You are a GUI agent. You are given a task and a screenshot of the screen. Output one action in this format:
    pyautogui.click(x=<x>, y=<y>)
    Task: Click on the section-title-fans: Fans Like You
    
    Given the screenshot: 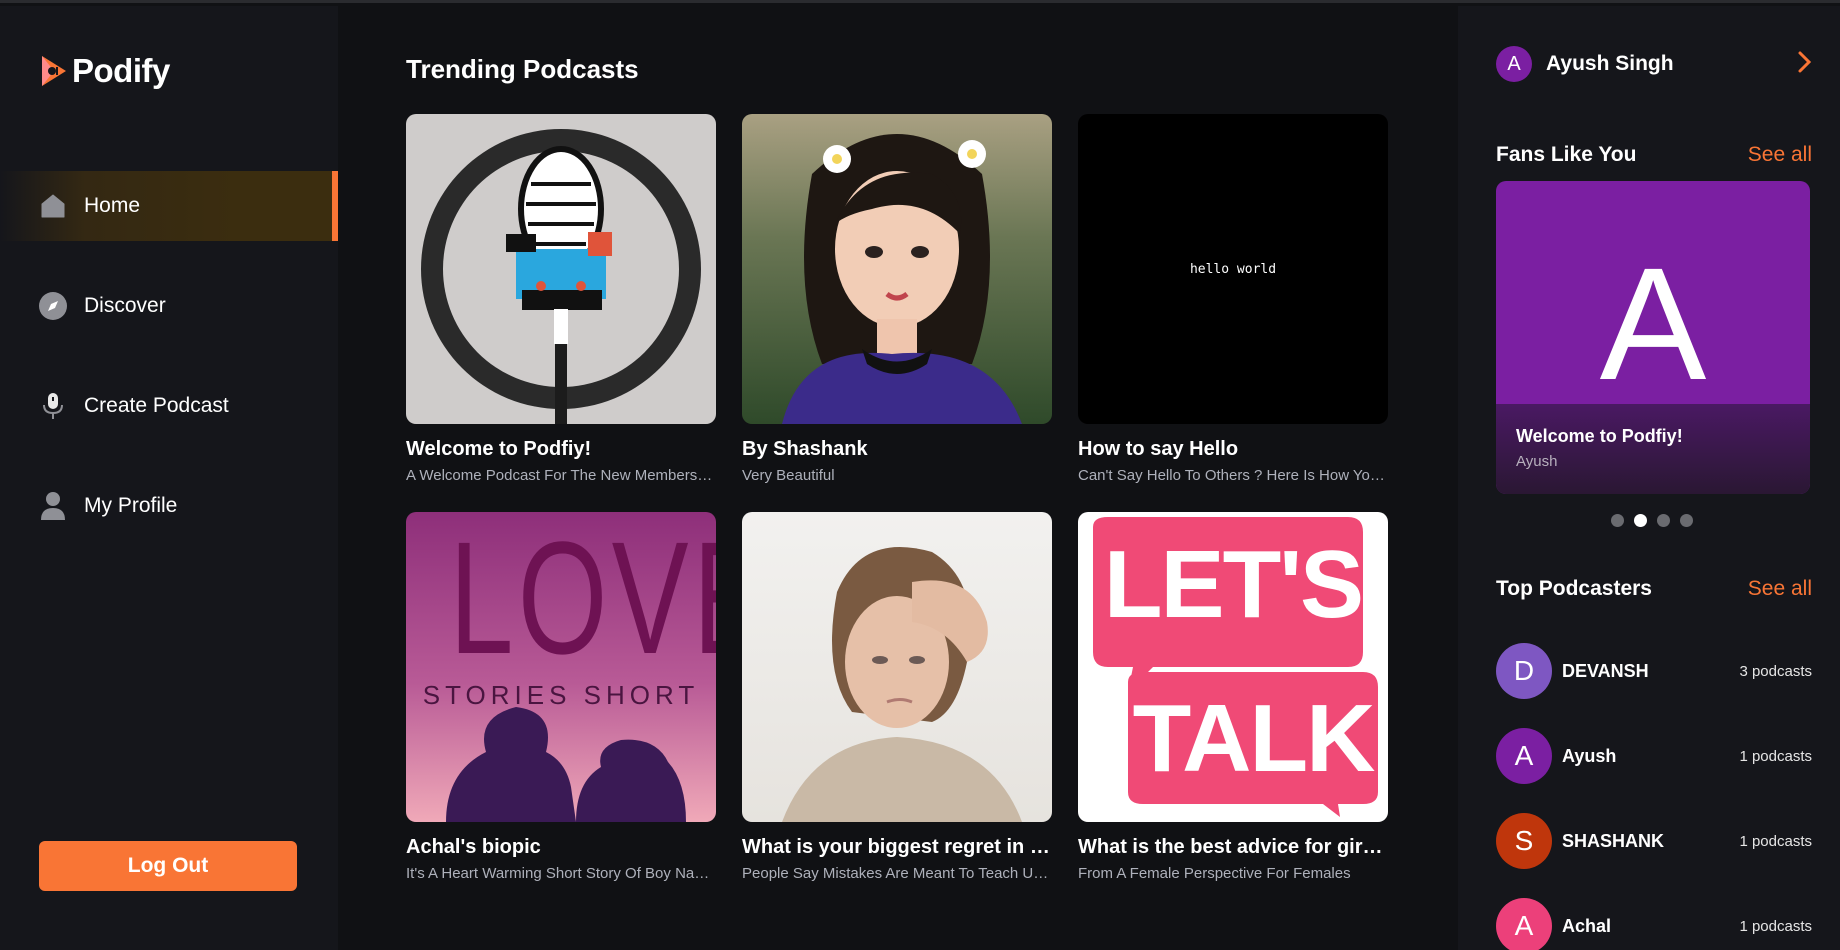 What is the action you would take?
    pyautogui.click(x=1566, y=154)
    